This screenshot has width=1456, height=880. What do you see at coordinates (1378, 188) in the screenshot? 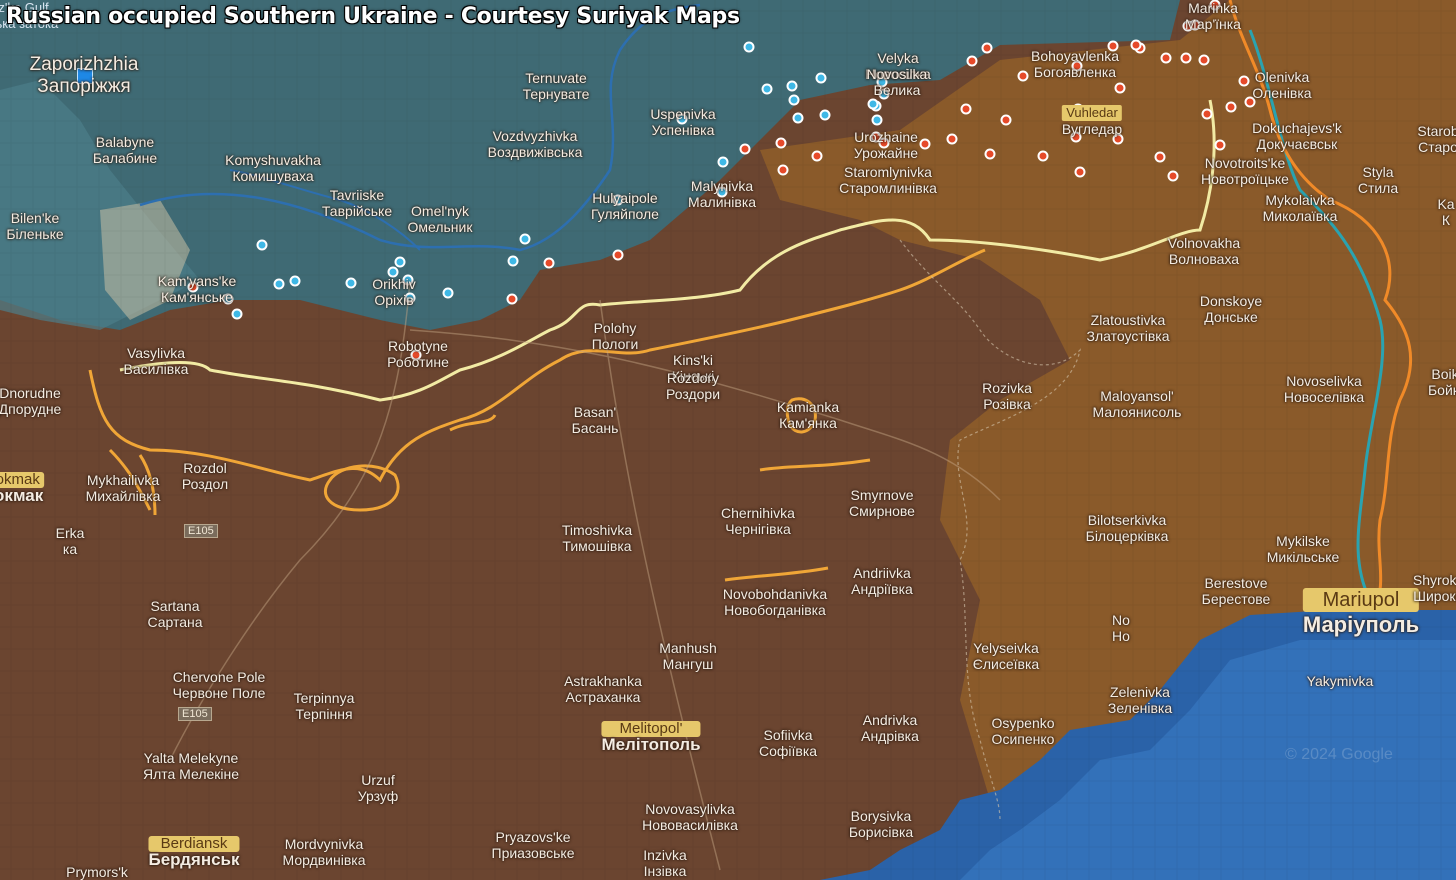
I see `place-name-cyrillic: Стила` at bounding box center [1378, 188].